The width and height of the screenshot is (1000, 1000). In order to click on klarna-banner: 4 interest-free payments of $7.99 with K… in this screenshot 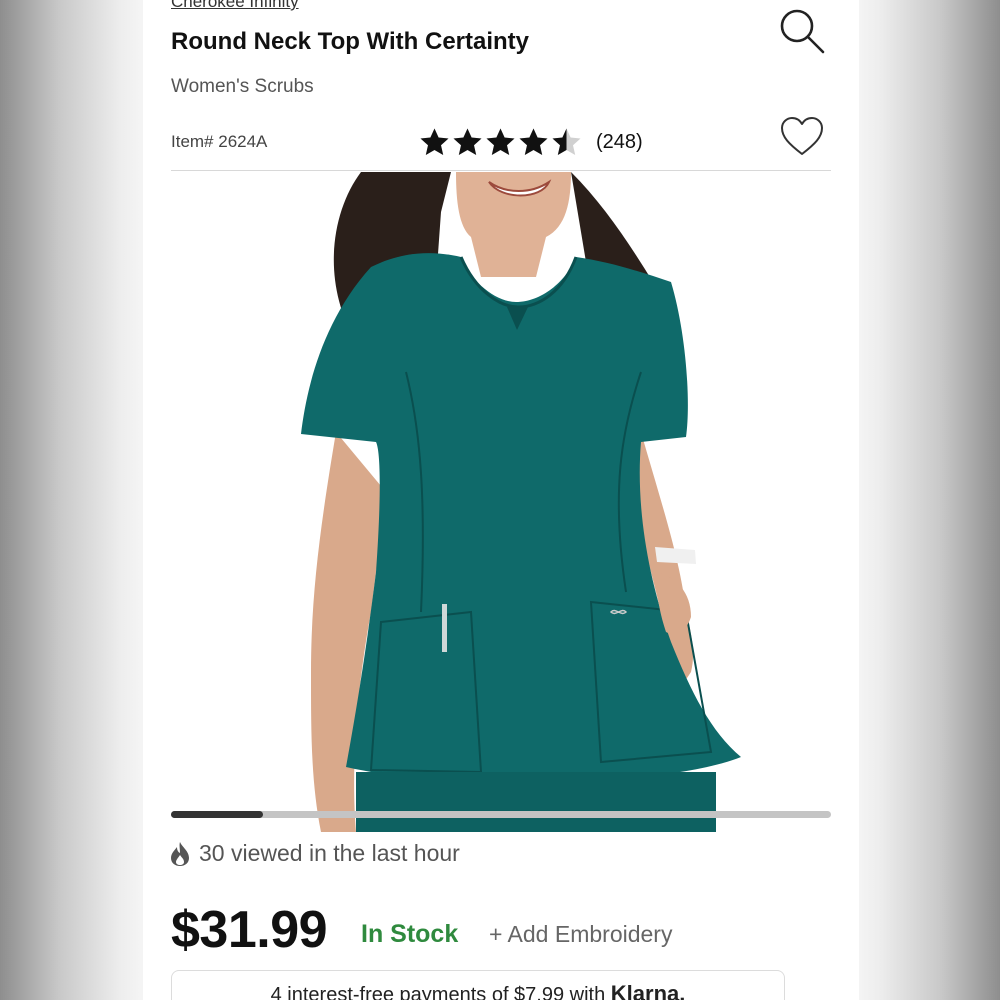, I will do `click(478, 985)`.